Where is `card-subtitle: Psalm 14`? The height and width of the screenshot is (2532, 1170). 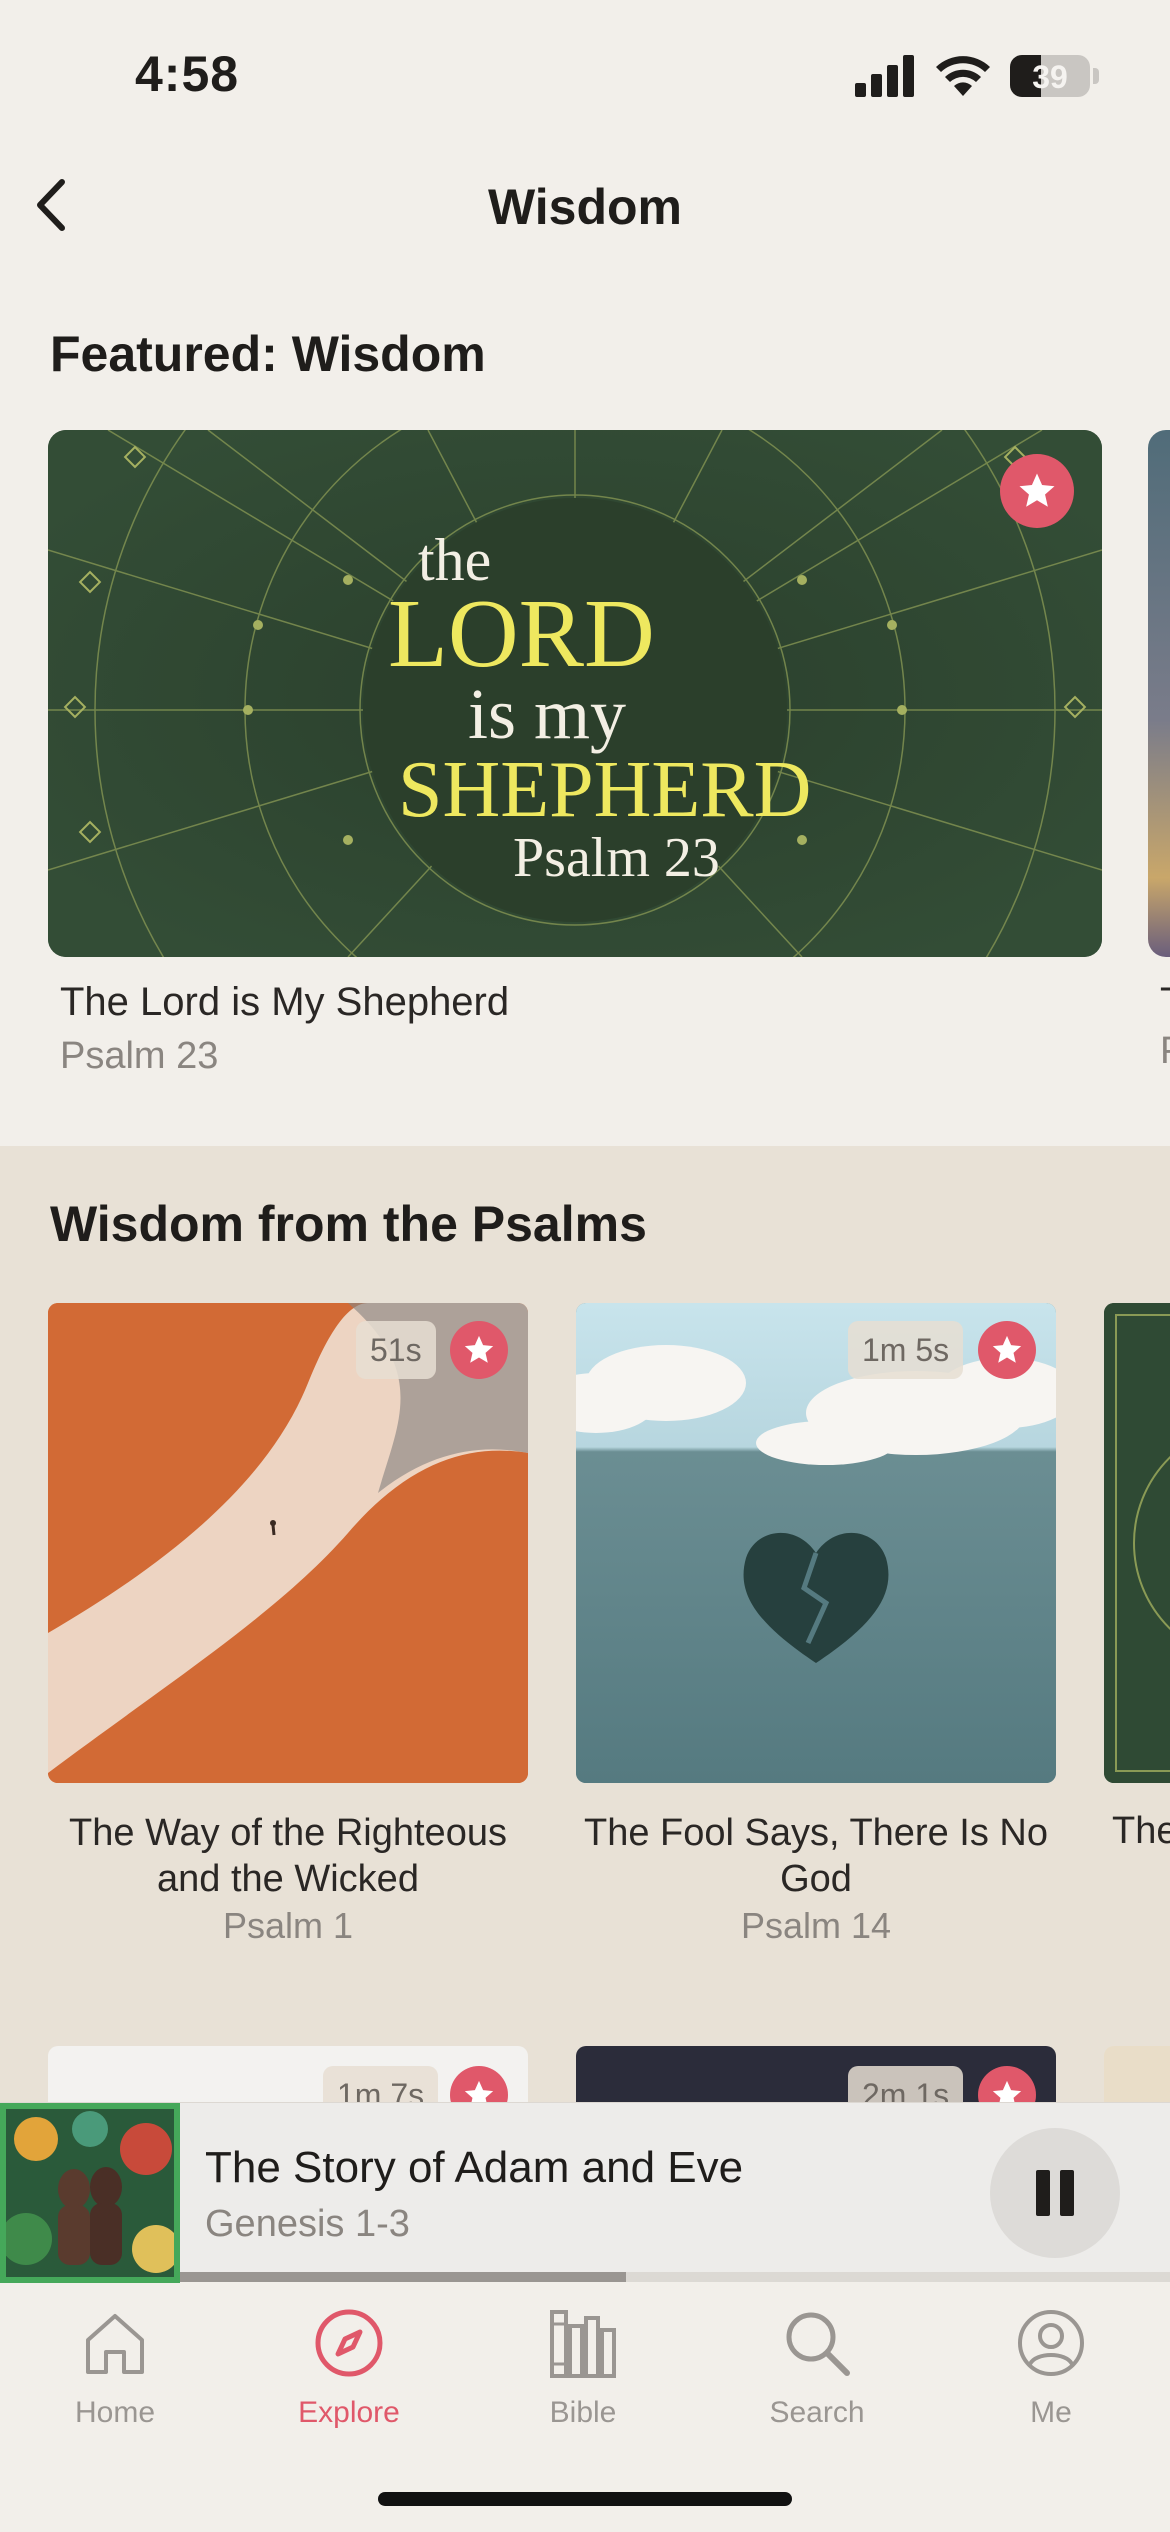 card-subtitle: Psalm 14 is located at coordinates (816, 1925).